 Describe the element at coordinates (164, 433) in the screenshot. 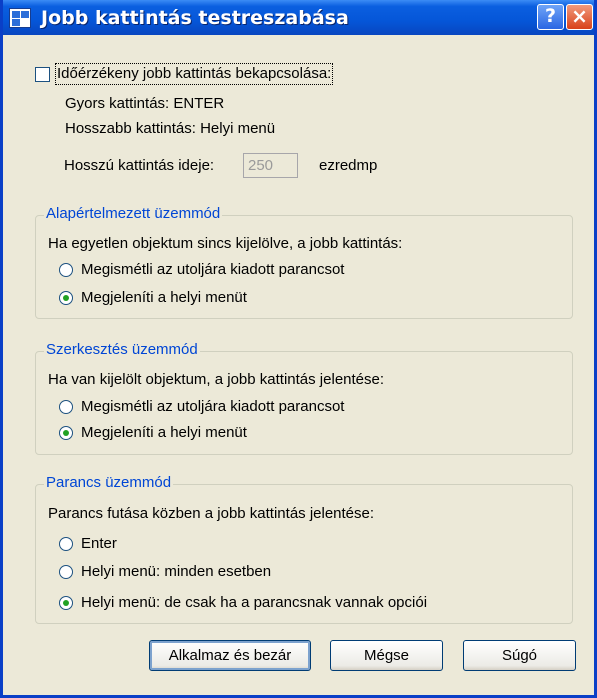

I see `edit-mode-option-menu: Megjeleníti a helyi menüt` at that location.